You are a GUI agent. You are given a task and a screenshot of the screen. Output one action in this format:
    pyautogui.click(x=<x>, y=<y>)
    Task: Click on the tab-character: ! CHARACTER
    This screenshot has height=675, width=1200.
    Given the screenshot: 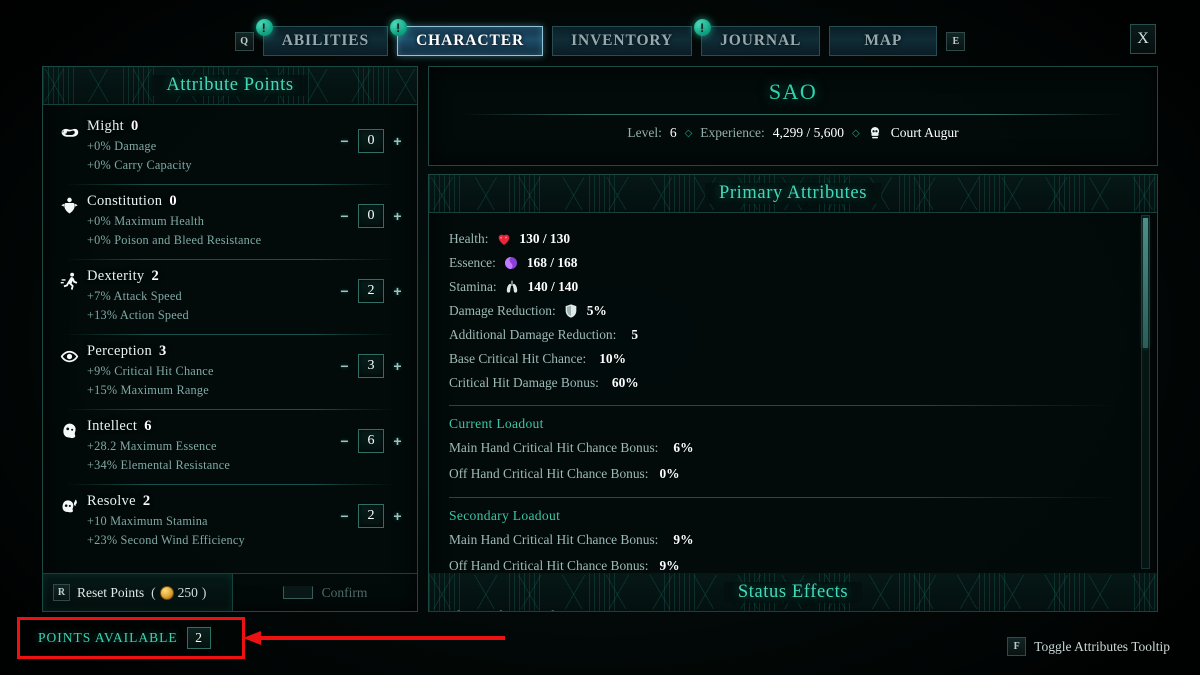 What is the action you would take?
    pyautogui.click(x=467, y=37)
    